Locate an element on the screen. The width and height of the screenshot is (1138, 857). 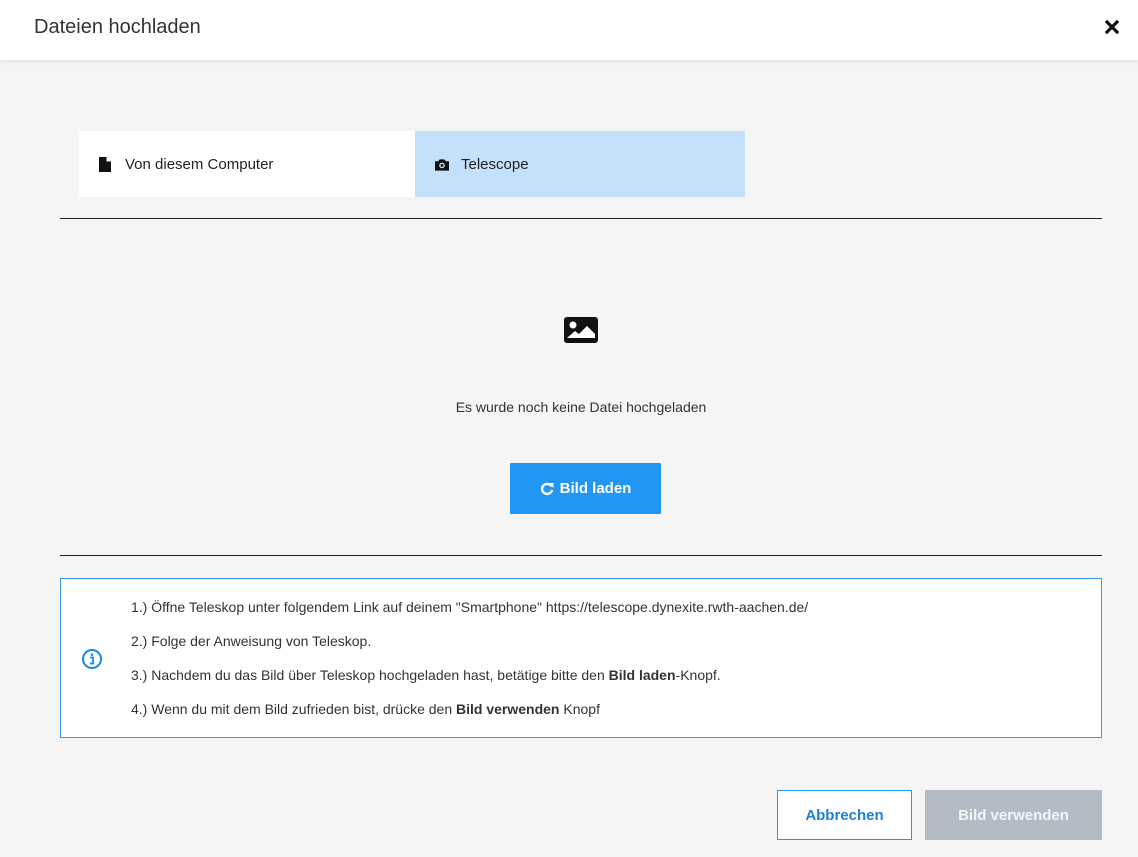
source-tabs: Von diesem Computer Telescope is located at coordinates (412, 164).